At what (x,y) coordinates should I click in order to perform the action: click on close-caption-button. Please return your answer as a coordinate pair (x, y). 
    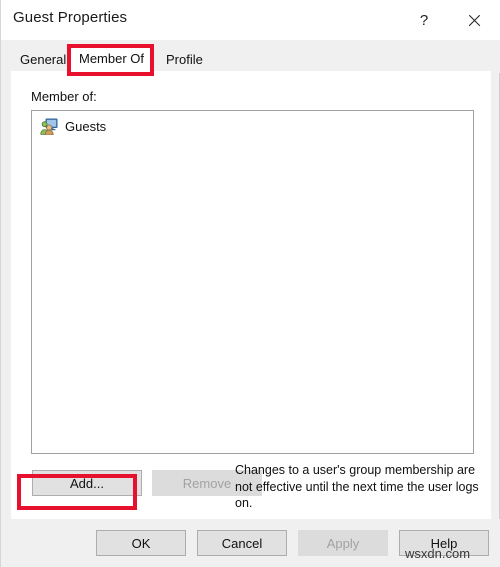
    Looking at the image, I should click on (474, 20).